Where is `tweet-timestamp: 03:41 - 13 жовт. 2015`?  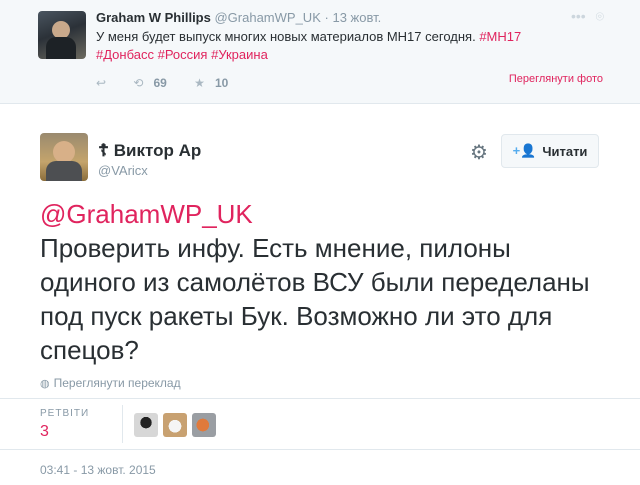 tweet-timestamp: 03:41 - 13 жовт. 2015 is located at coordinates (98, 470).